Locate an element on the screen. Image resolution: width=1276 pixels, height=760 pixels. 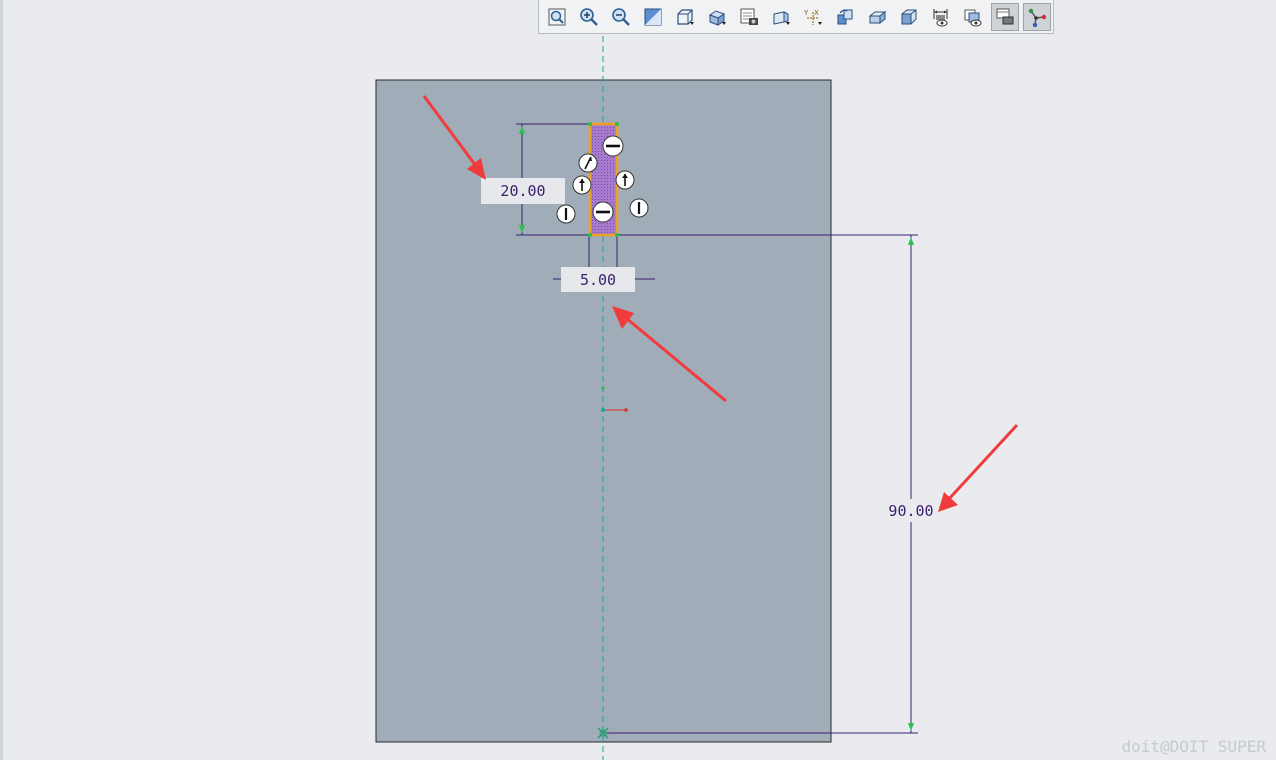
constraint-vertical-right is located at coordinates (639, 208).